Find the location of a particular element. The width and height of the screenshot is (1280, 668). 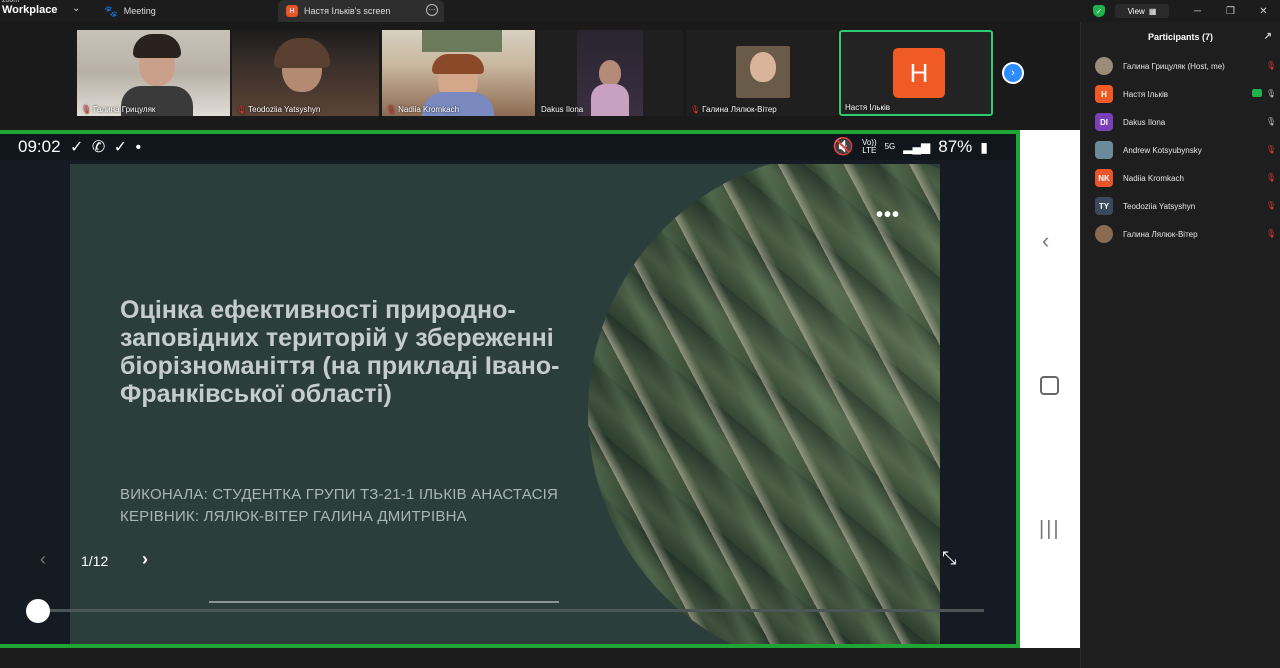

status-time: 09:02 is located at coordinates (39, 146).